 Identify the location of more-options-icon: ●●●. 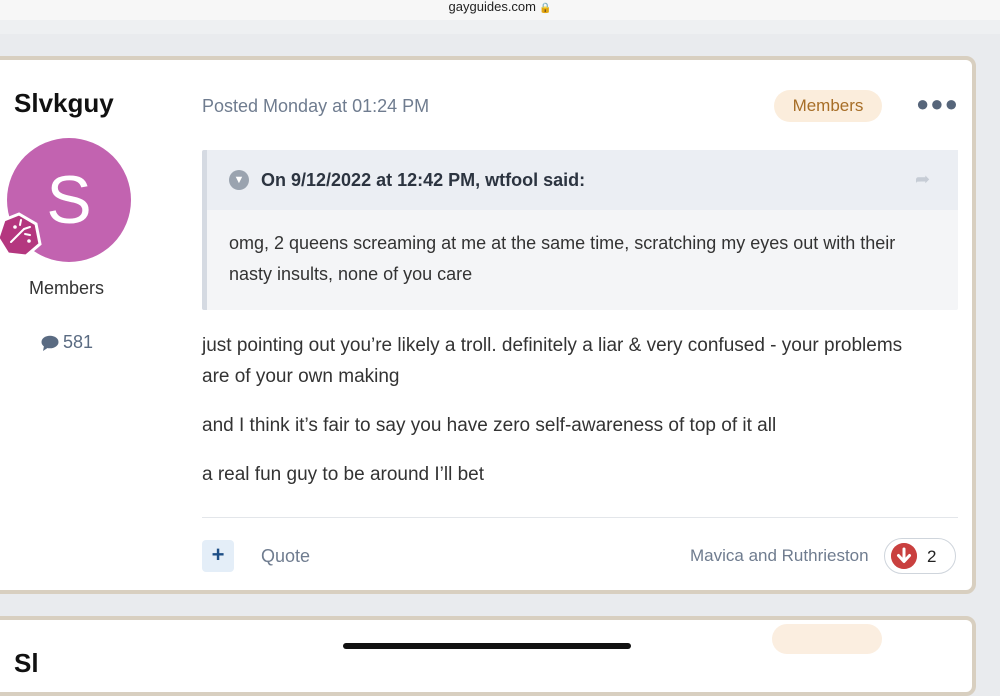
(937, 104).